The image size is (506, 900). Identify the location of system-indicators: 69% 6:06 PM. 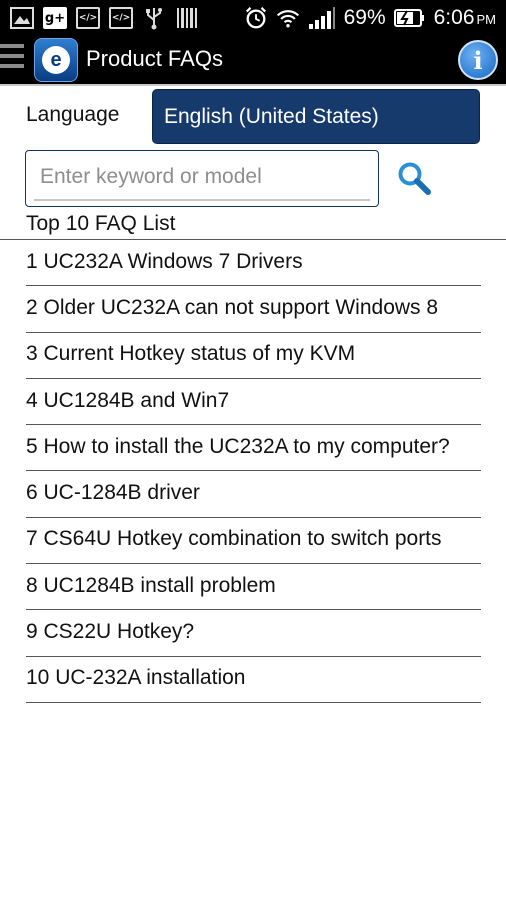
(370, 18).